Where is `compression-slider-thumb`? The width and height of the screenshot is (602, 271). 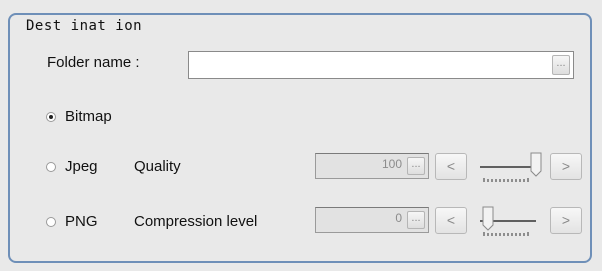
compression-slider-thumb is located at coordinates (488, 218).